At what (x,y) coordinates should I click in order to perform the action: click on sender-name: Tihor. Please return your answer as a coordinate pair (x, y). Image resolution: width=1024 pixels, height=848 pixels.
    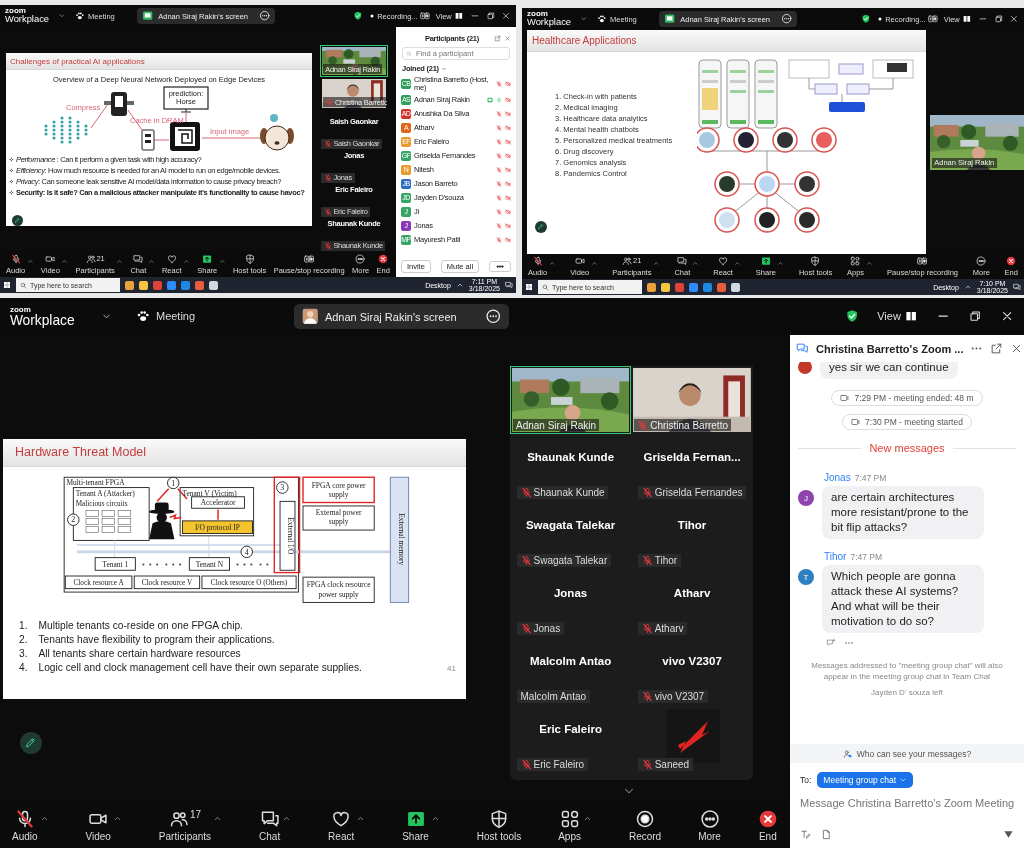
    Looking at the image, I should click on (835, 556).